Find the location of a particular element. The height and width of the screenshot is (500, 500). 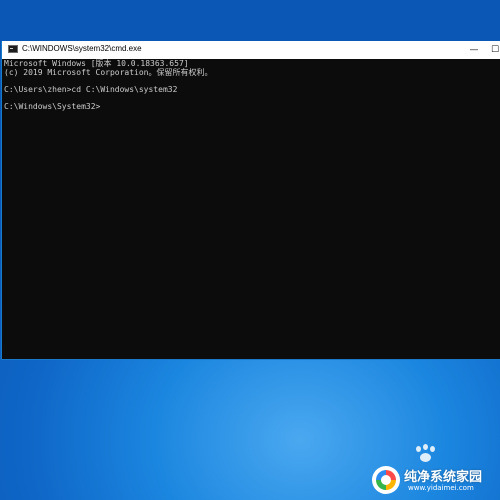

console-prompt: C:\Windows\System32> is located at coordinates (252, 107).